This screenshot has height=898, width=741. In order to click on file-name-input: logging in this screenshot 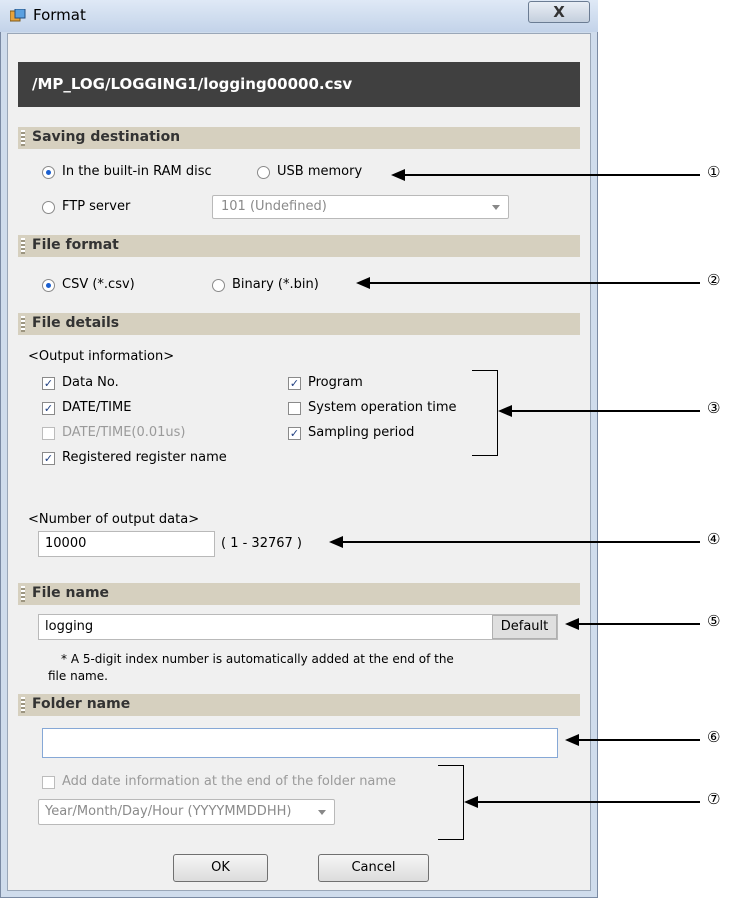, I will do `click(298, 627)`.